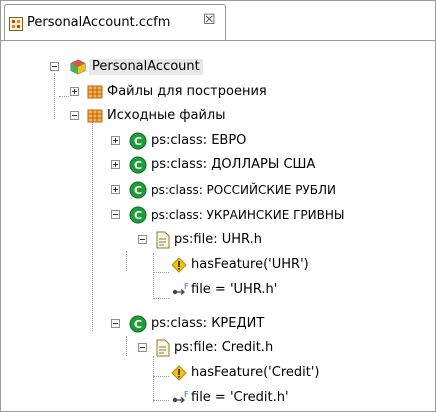 The height and width of the screenshot is (412, 436). What do you see at coordinates (218, 40) in the screenshot?
I see `tab-underline` at bounding box center [218, 40].